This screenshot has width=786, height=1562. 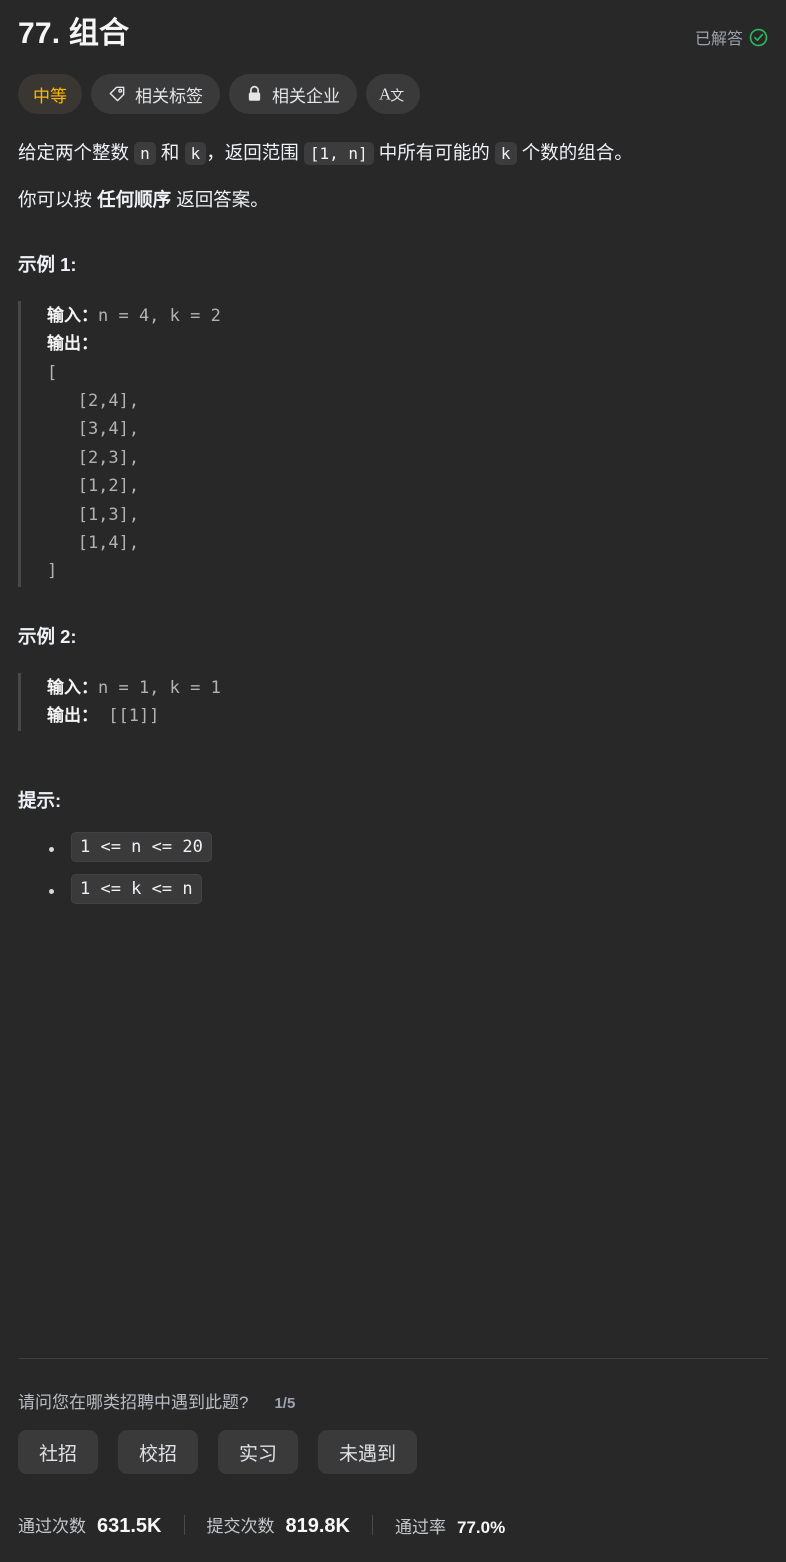 I want to click on inline-code-k: k, so click(x=195, y=153).